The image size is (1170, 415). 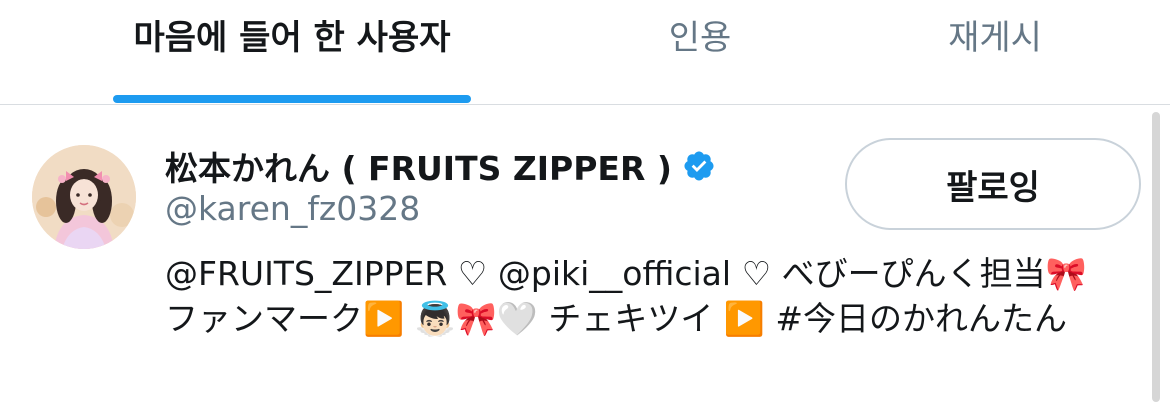 What do you see at coordinates (292, 99) in the screenshot?
I see `active-tab-indicator` at bounding box center [292, 99].